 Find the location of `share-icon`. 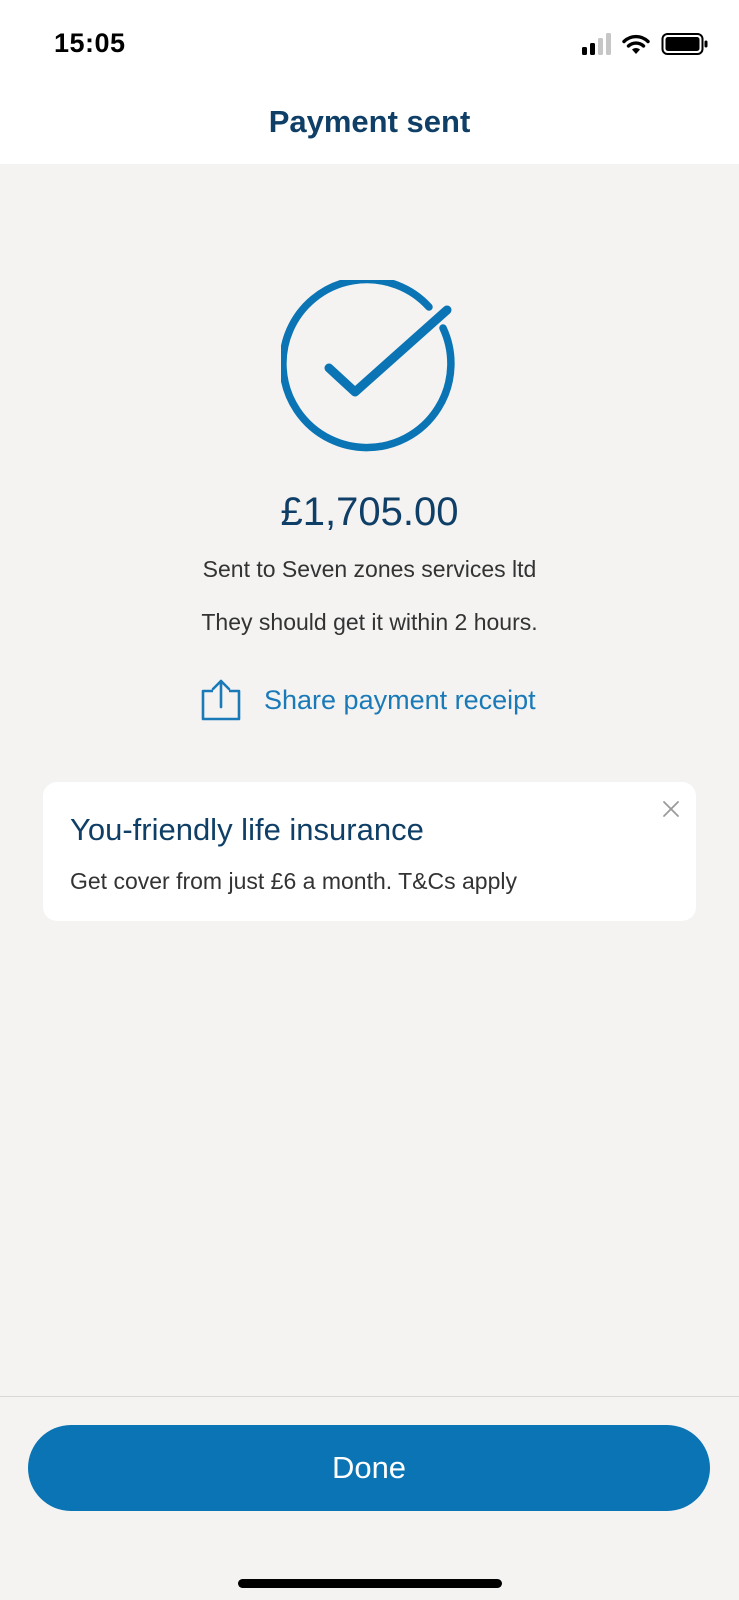

share-icon is located at coordinates (221, 700).